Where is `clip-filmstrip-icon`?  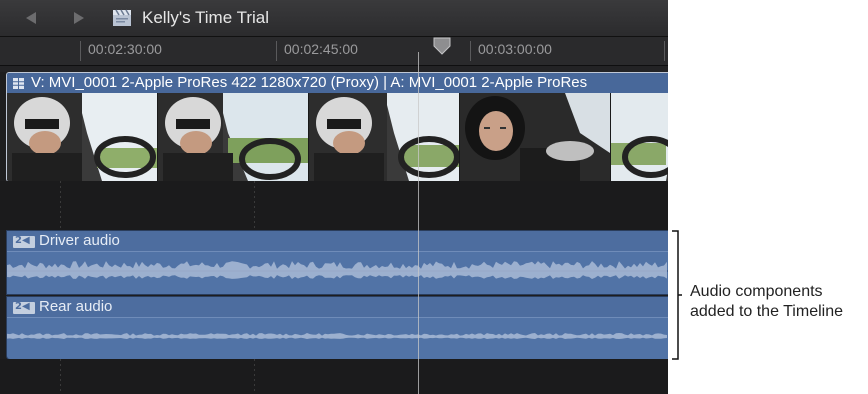 clip-filmstrip-icon is located at coordinates (18, 83).